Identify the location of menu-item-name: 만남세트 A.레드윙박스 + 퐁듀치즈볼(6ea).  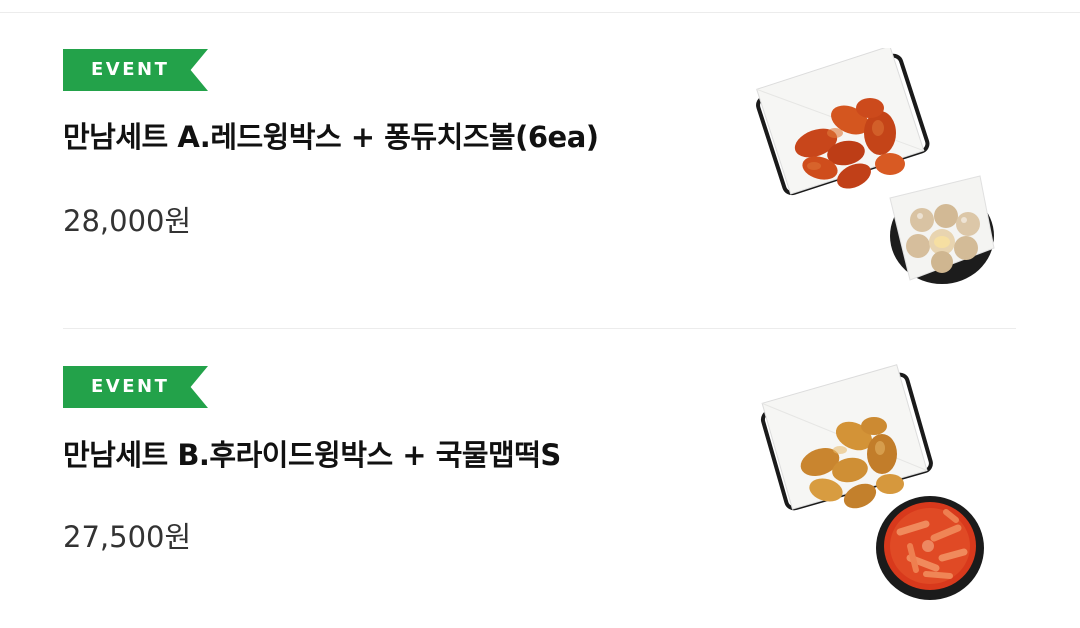
(331, 137).